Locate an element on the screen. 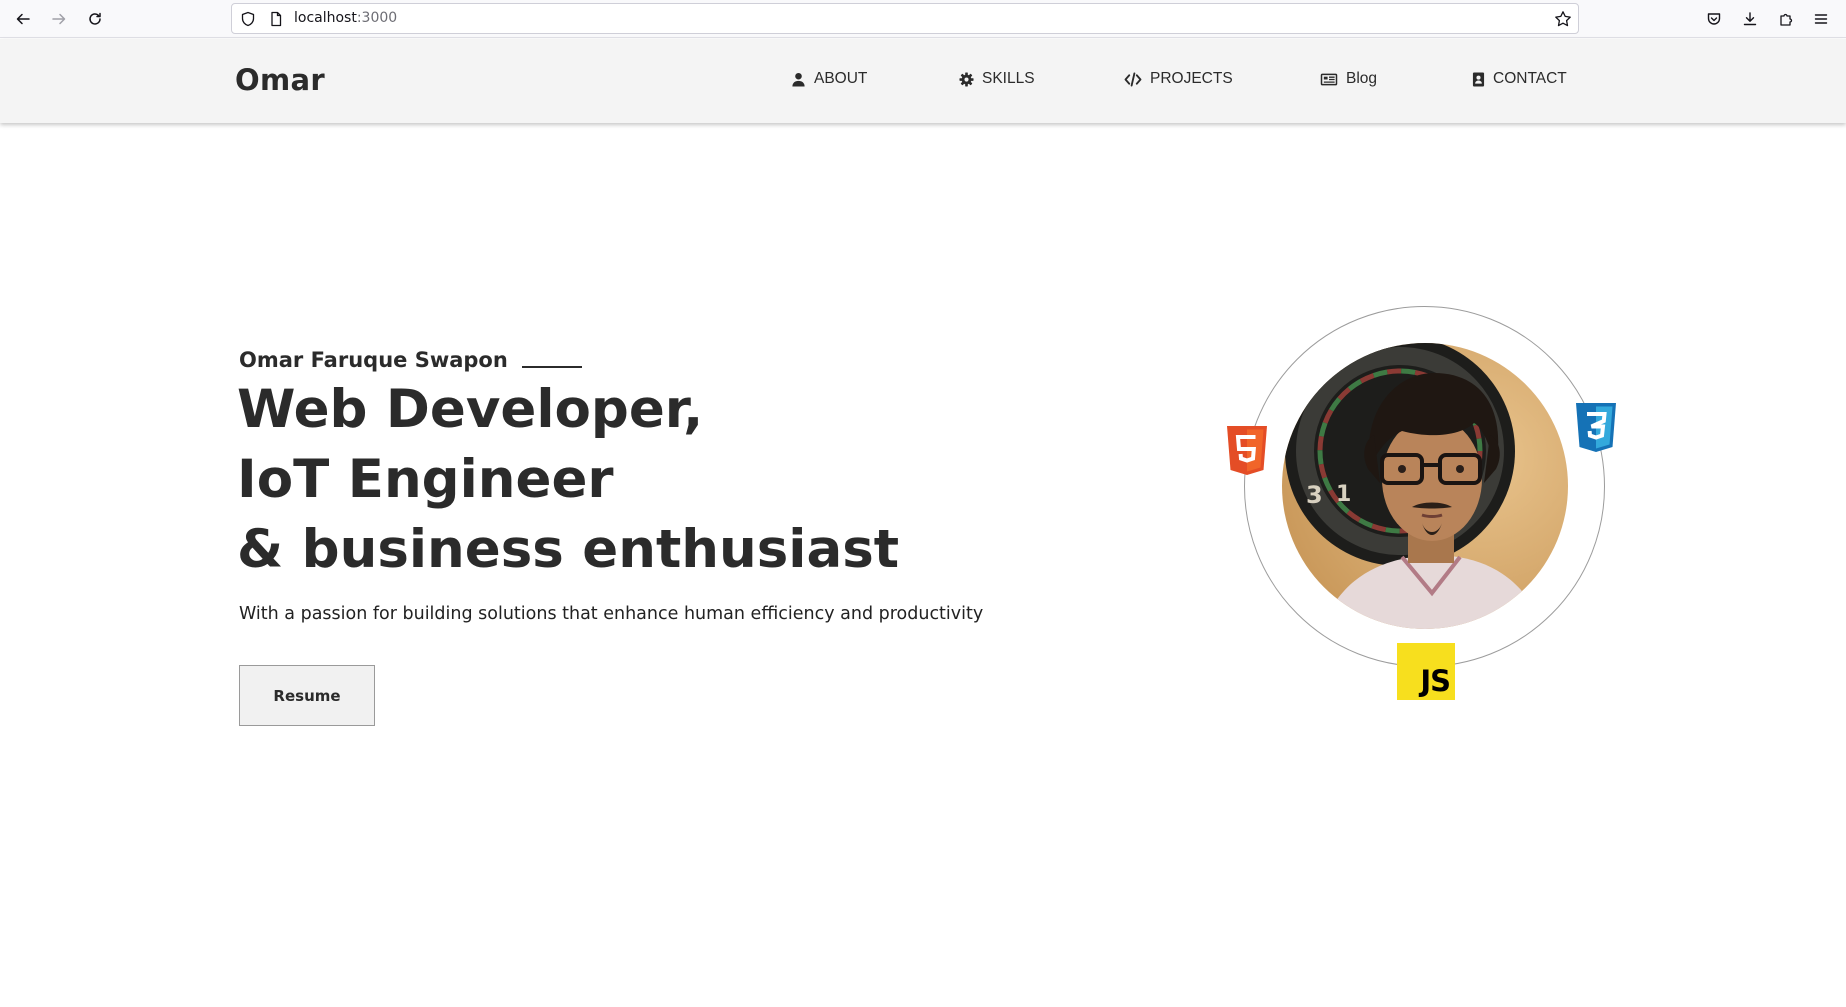  javascript-icon: JS is located at coordinates (1426, 671).